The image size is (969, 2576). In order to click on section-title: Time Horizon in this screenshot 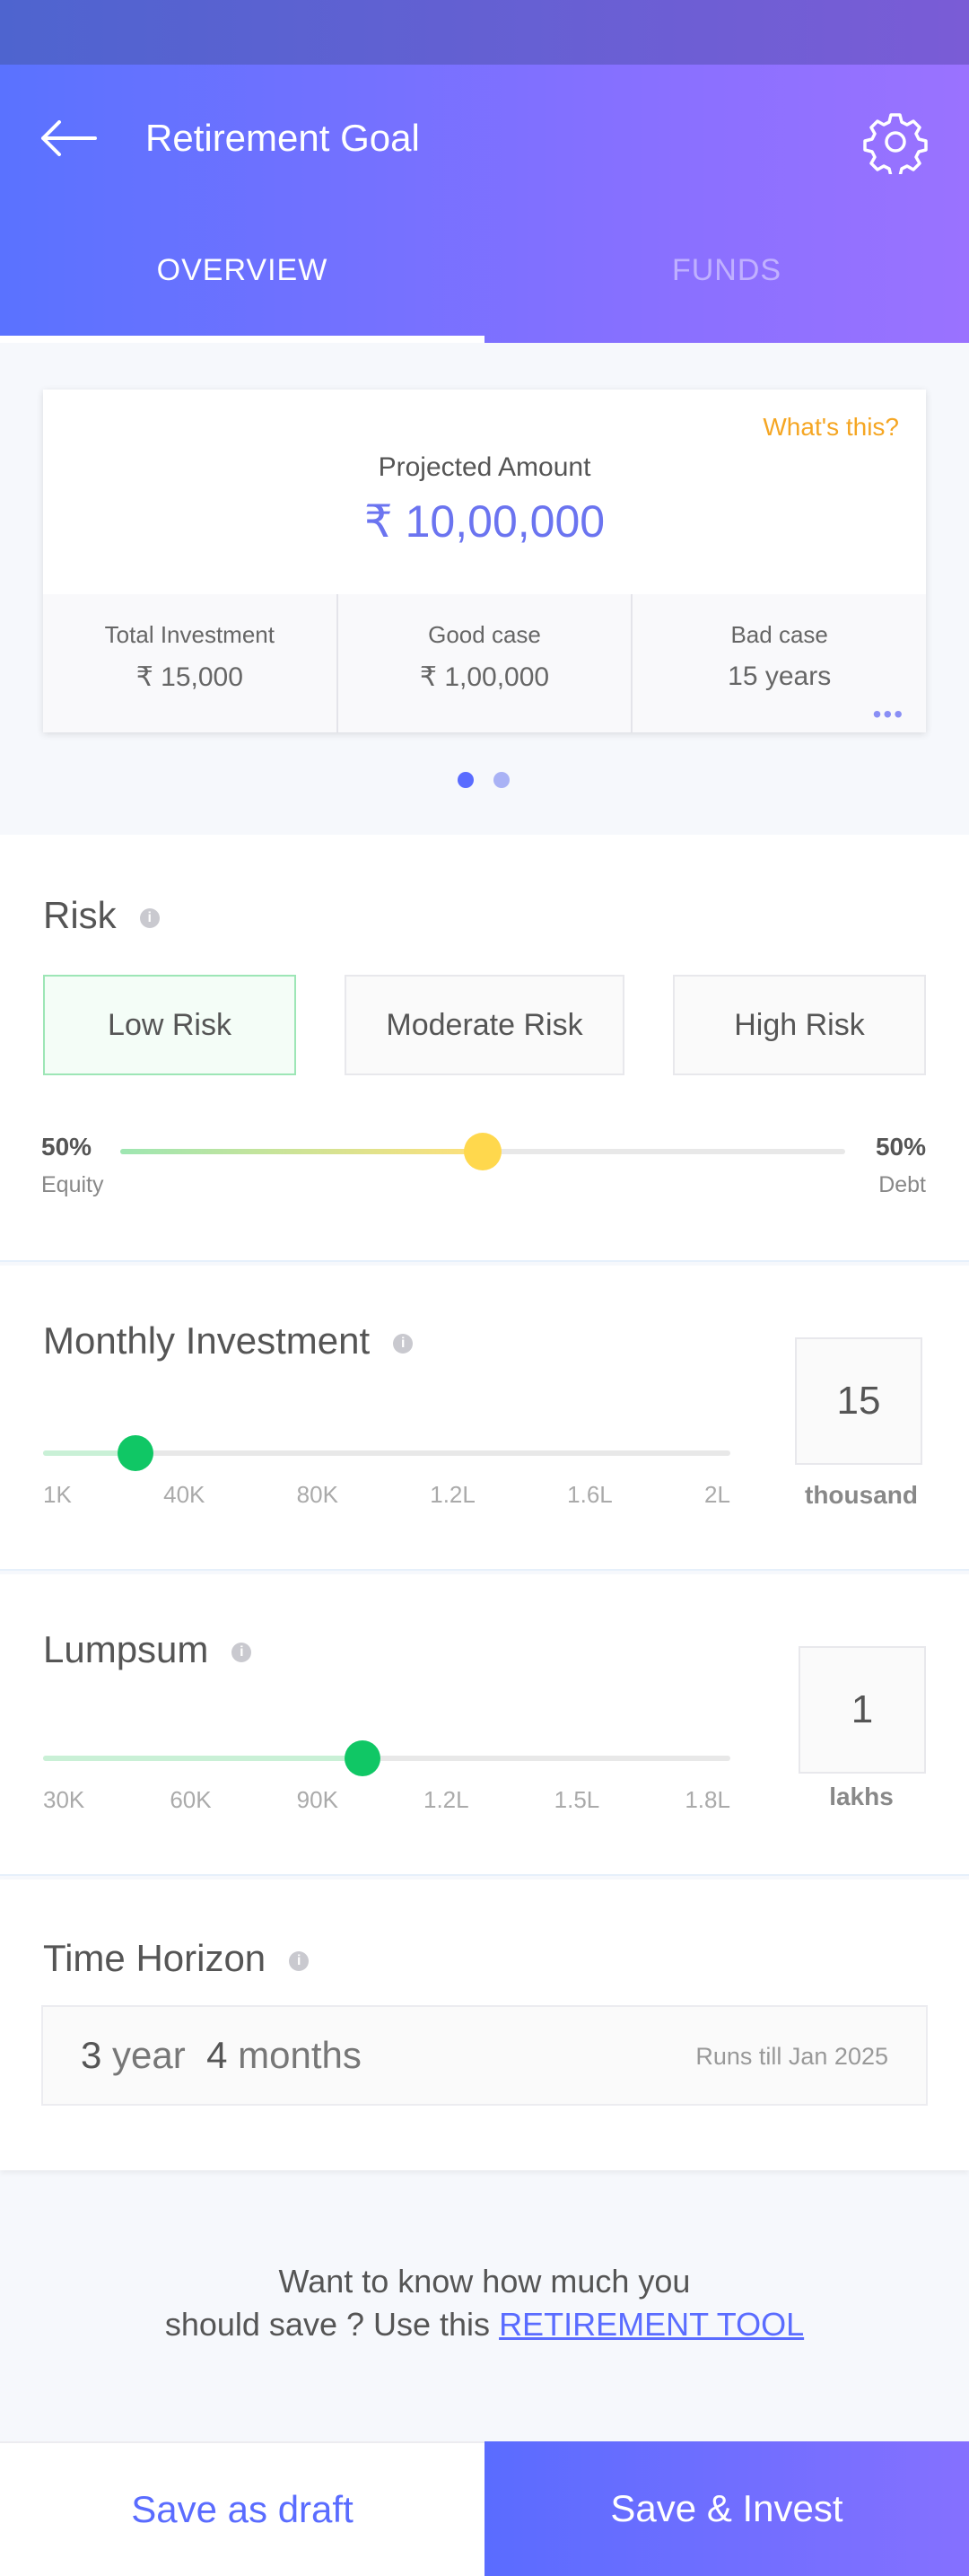, I will do `click(154, 1958)`.